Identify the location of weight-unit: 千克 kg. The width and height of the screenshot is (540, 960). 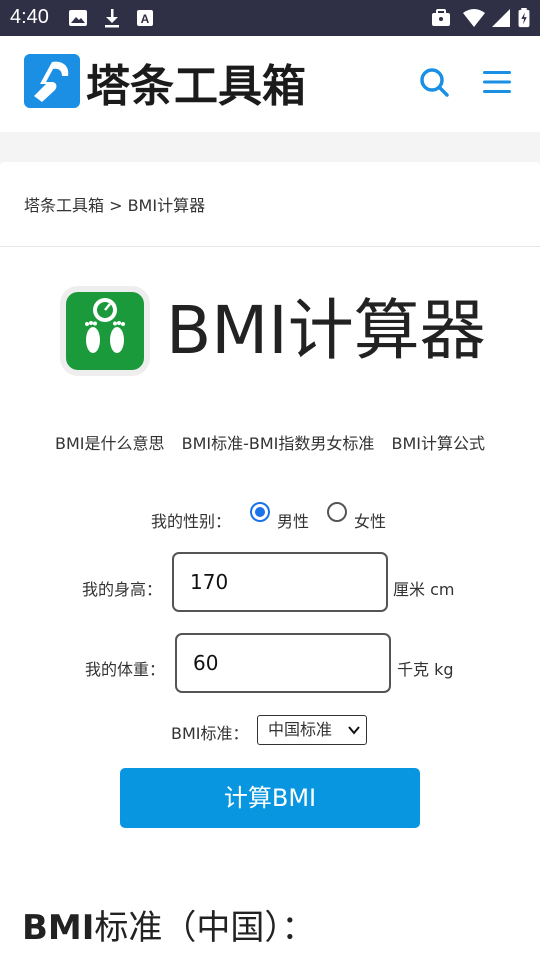
(425, 669).